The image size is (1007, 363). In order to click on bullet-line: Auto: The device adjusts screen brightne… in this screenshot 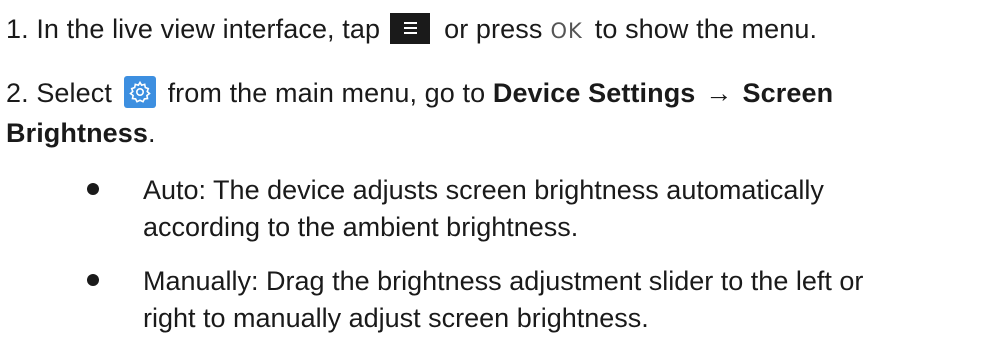, I will do `click(483, 190)`.